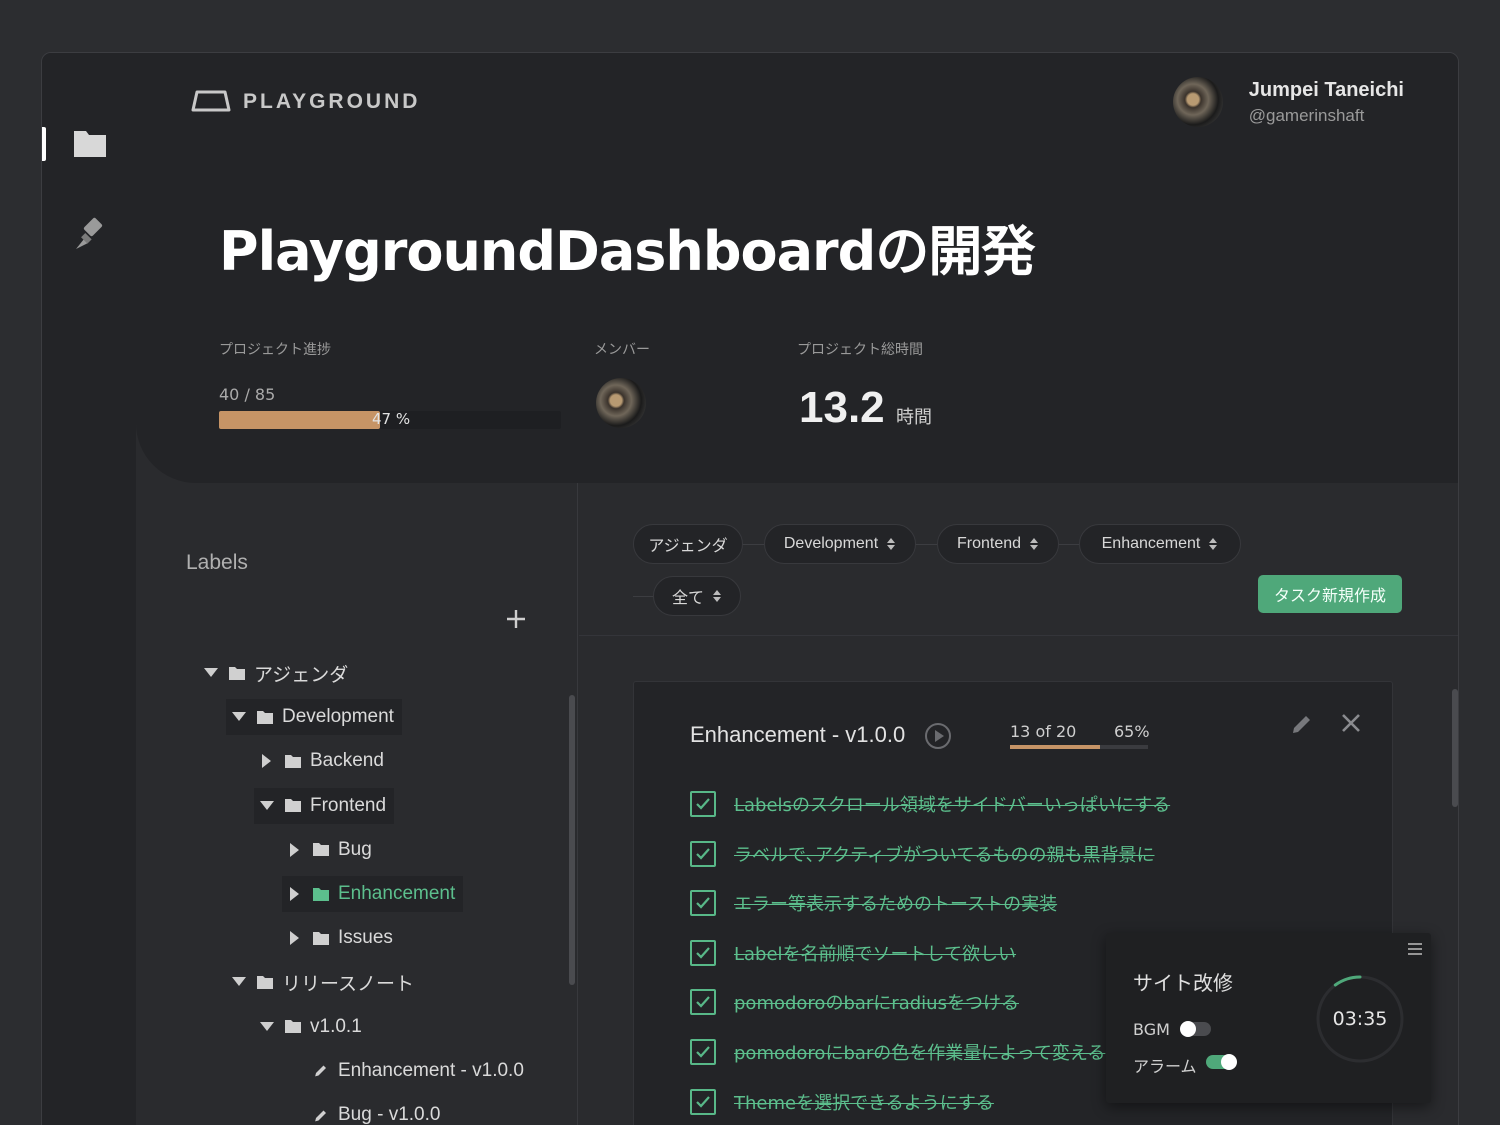 The image size is (1500, 1125). I want to click on labels-title: Labels, so click(217, 562).